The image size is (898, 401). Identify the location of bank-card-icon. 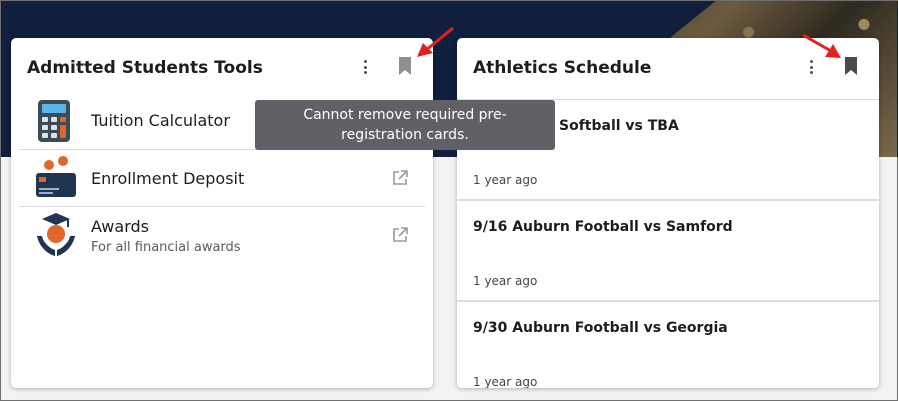
(56, 176).